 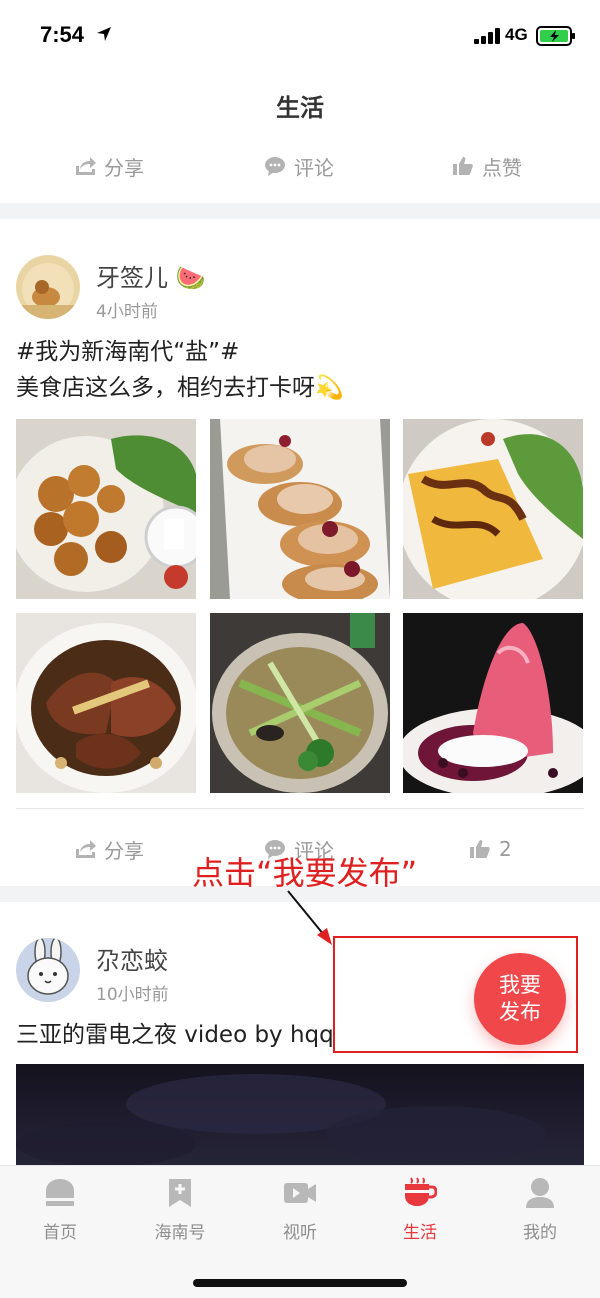 I want to click on tab-hainan-account: 海南号, so click(x=180, y=1209).